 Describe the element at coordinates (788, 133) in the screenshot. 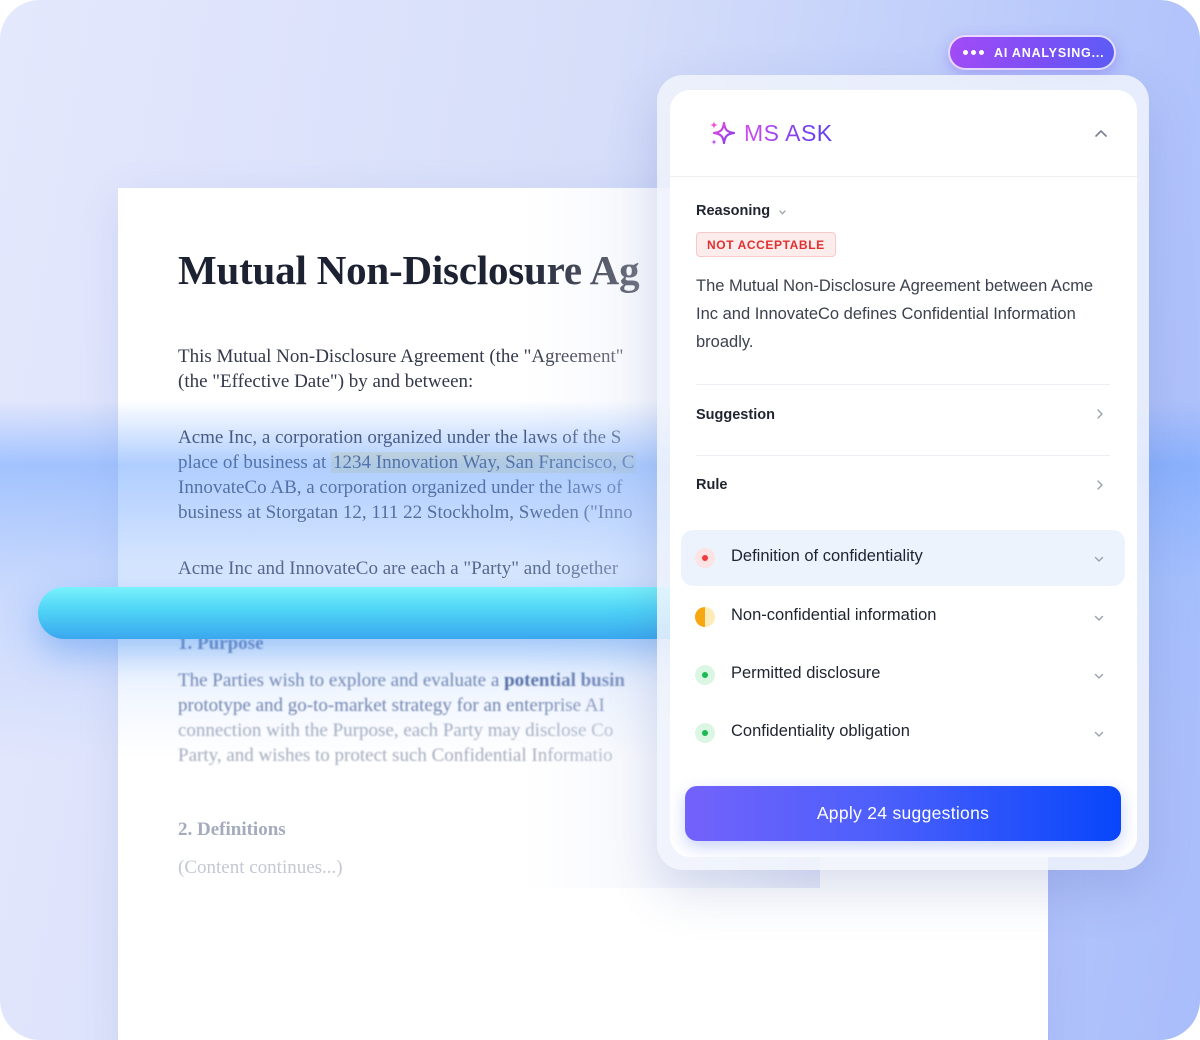

I see `brand-name: MS ASK` at that location.